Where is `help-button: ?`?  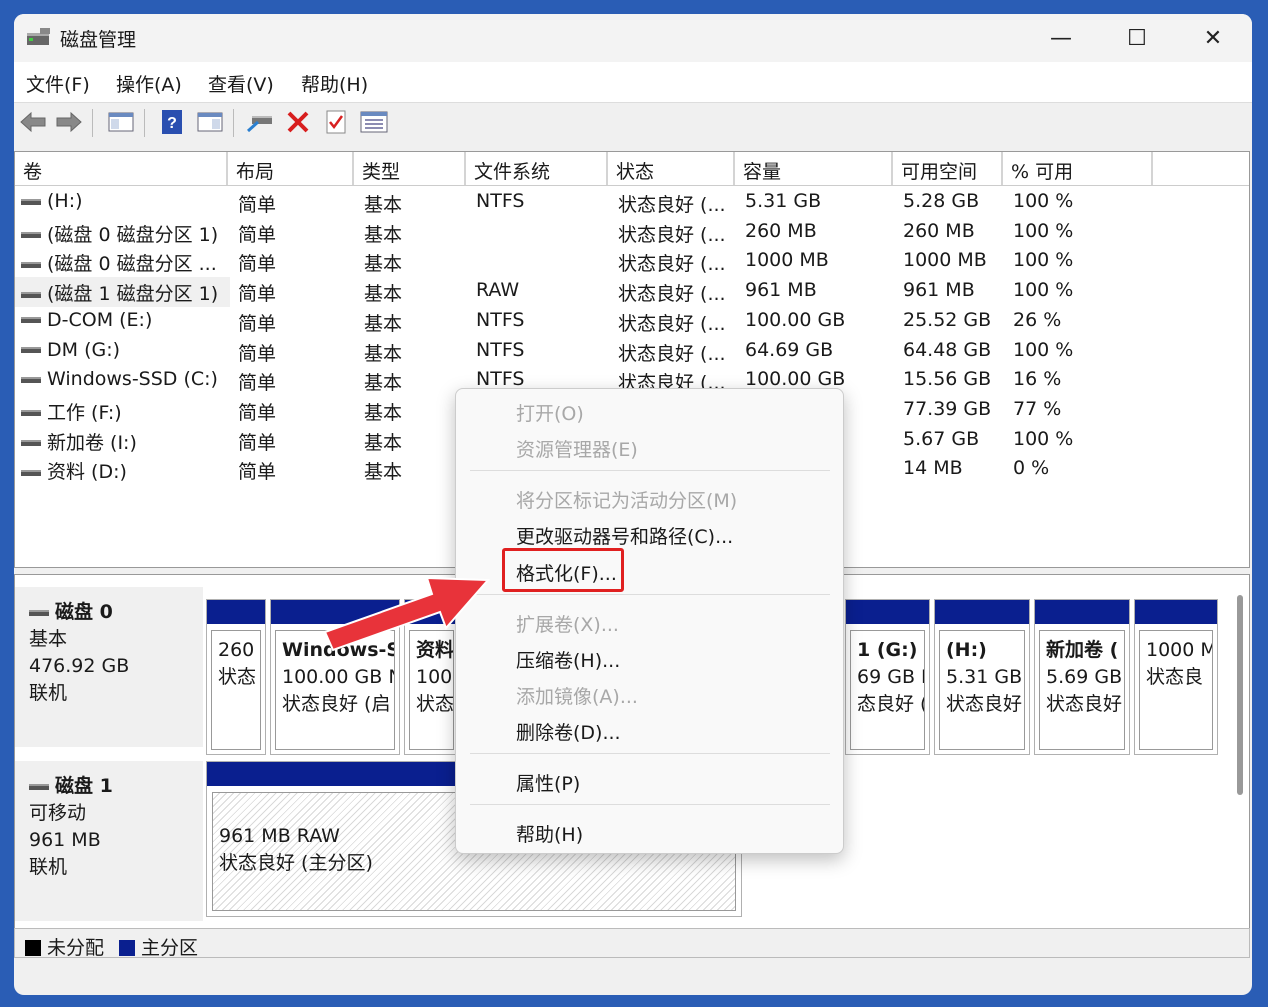
help-button: ? is located at coordinates (172, 122).